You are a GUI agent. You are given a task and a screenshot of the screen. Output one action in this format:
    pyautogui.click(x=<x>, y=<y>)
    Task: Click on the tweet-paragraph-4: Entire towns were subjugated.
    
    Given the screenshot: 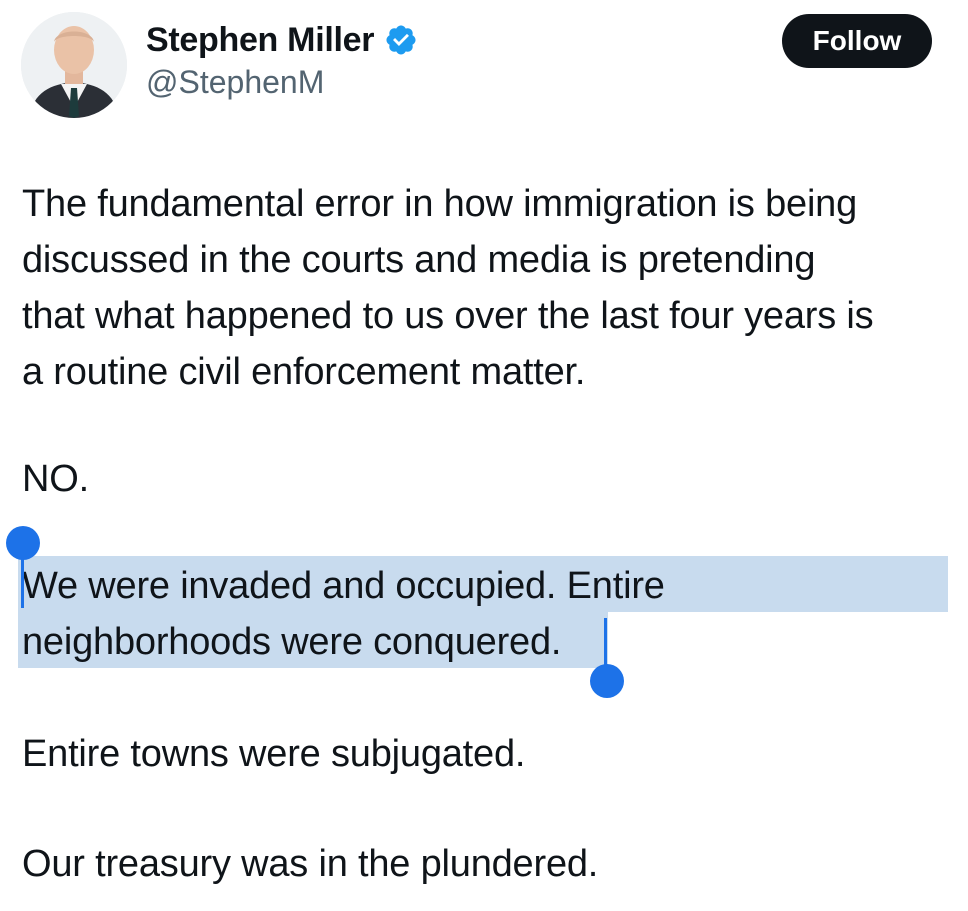 What is the action you would take?
    pyautogui.click(x=274, y=754)
    